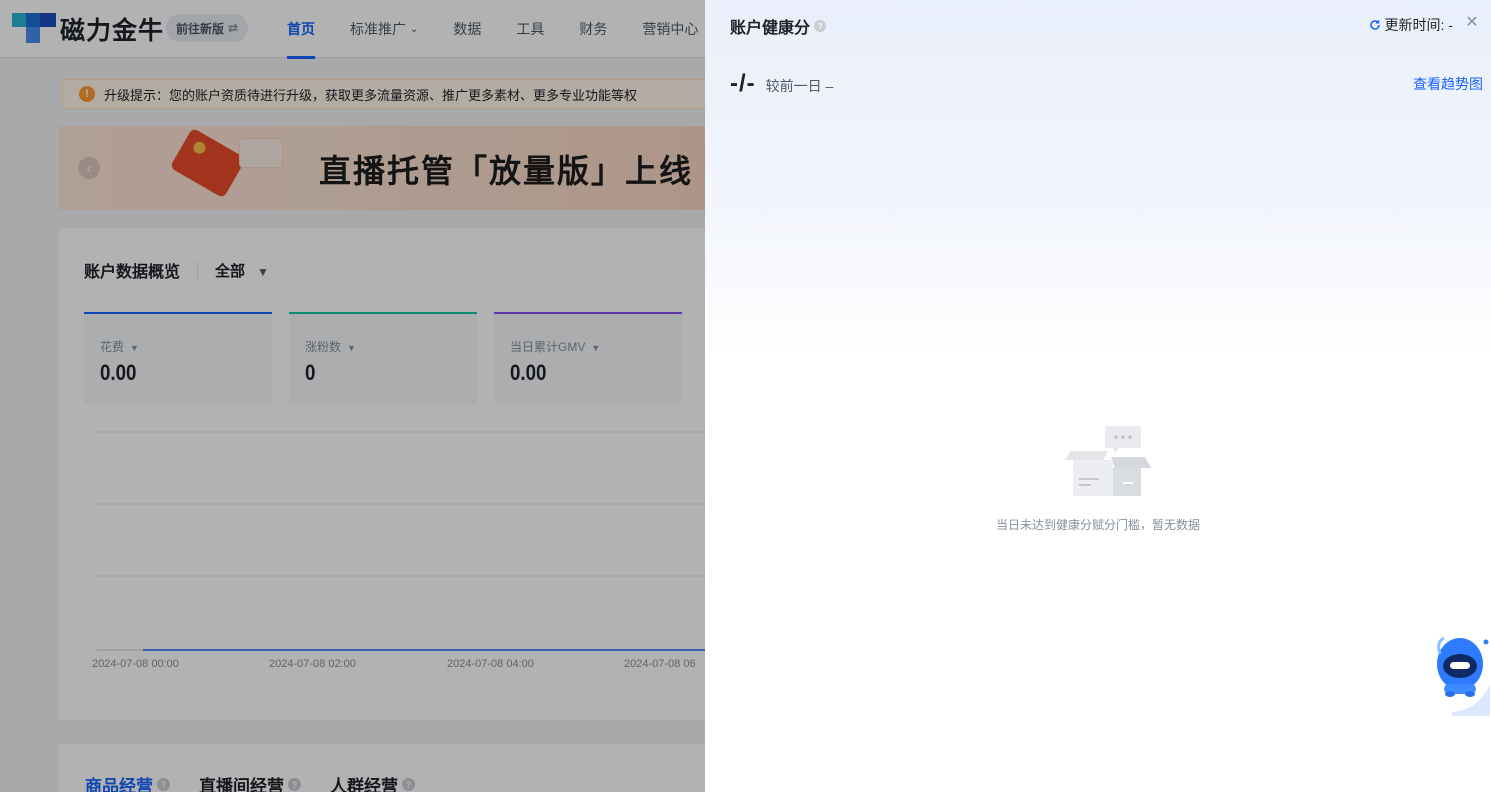  What do you see at coordinates (1448, 84) in the screenshot?
I see `view-trend-link: 查看趋势图` at bounding box center [1448, 84].